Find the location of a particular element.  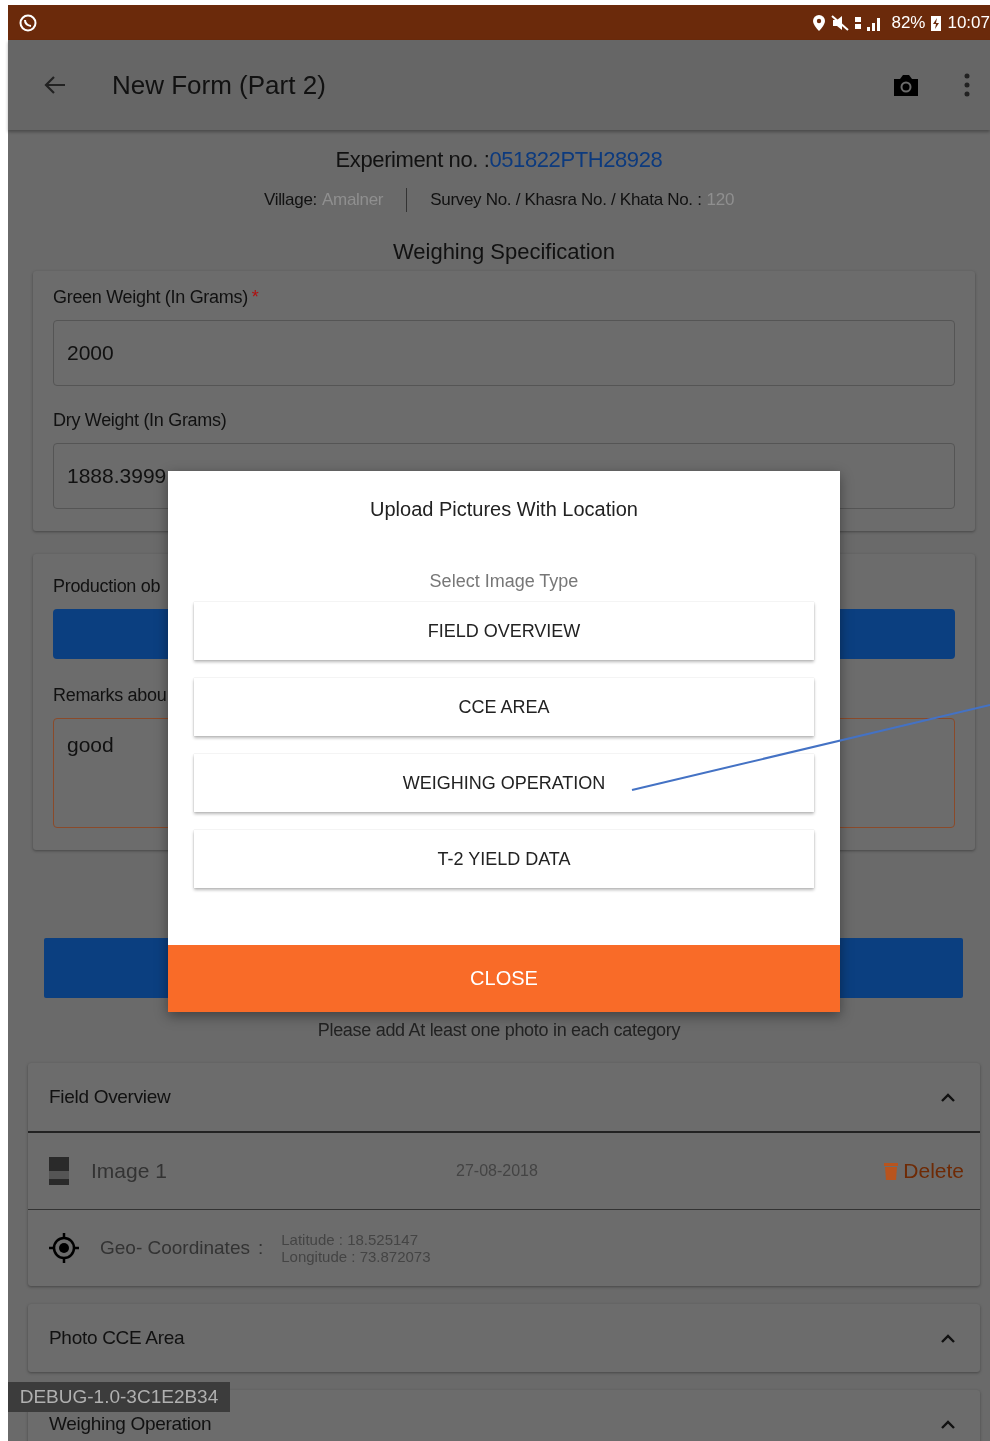

location-icon is located at coordinates (819, 22).